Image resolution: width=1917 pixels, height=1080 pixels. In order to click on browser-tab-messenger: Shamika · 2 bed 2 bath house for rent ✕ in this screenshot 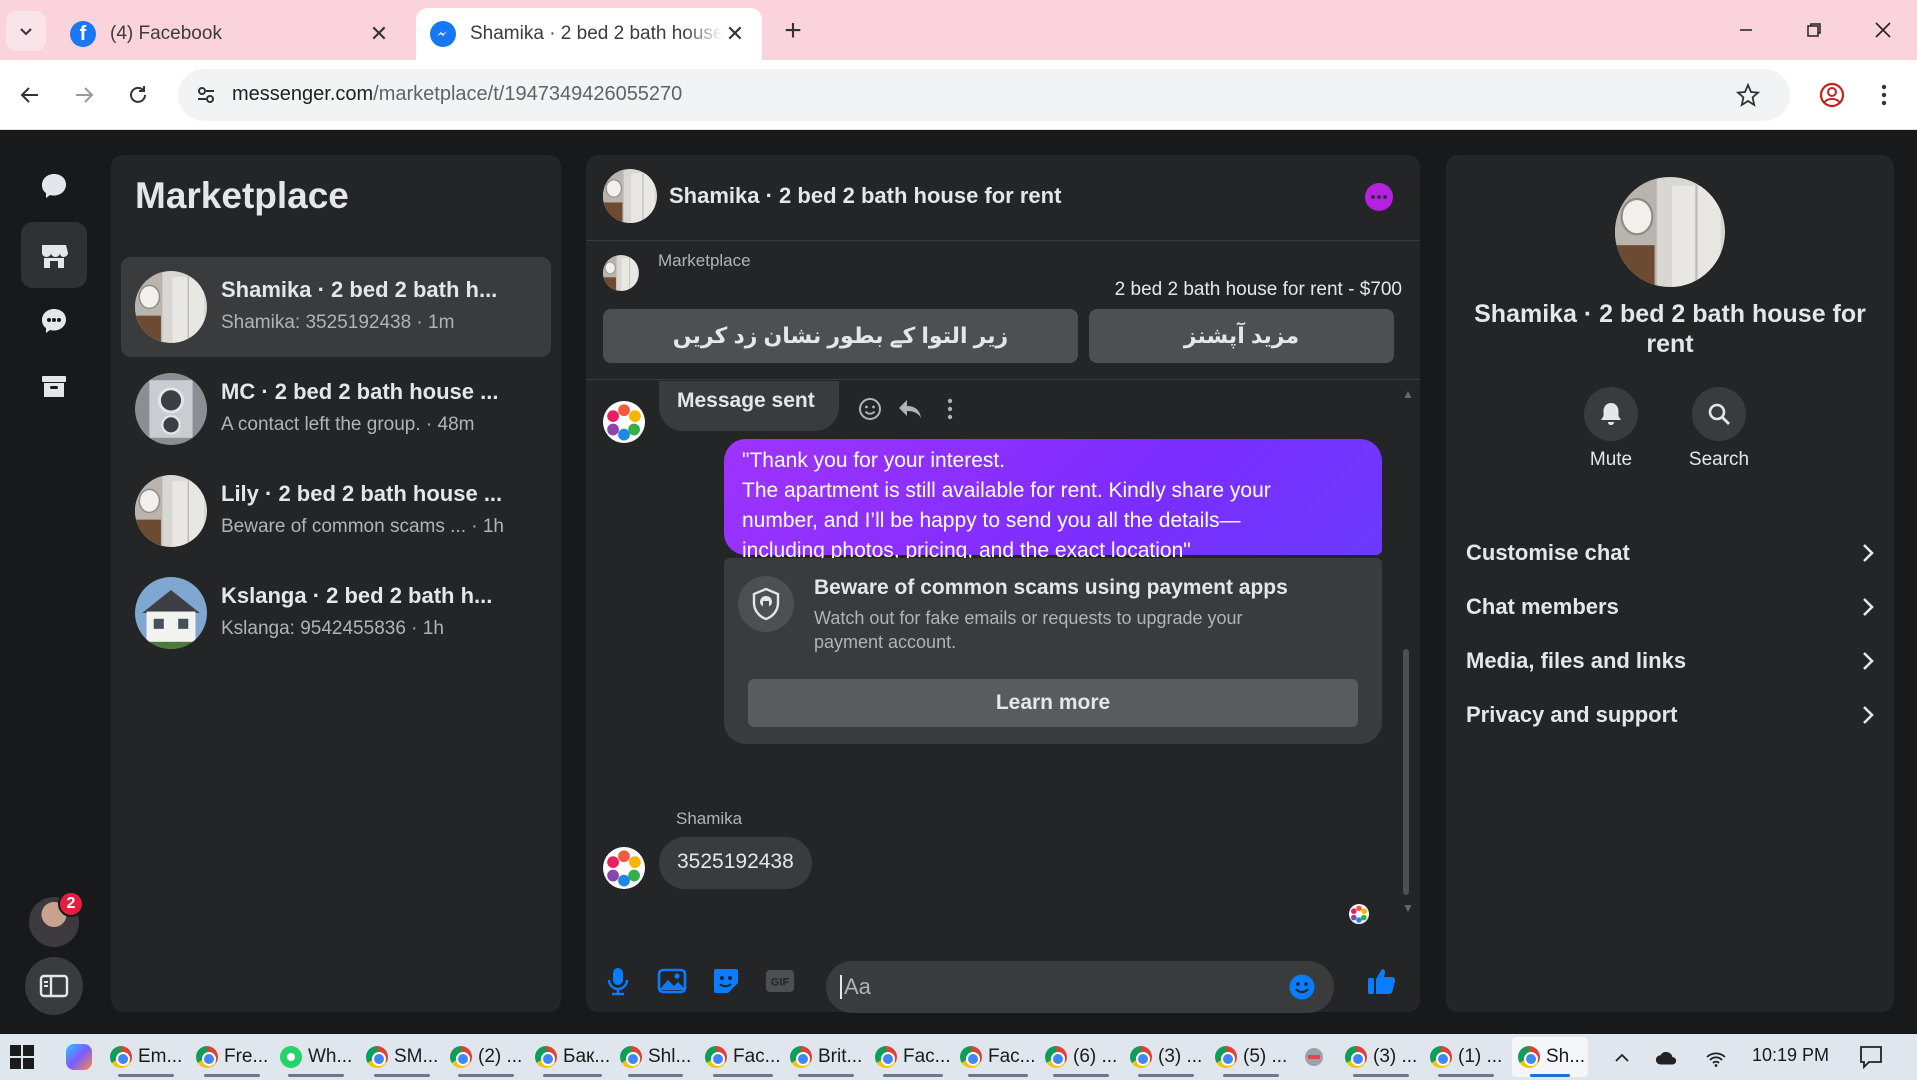, I will do `click(589, 34)`.